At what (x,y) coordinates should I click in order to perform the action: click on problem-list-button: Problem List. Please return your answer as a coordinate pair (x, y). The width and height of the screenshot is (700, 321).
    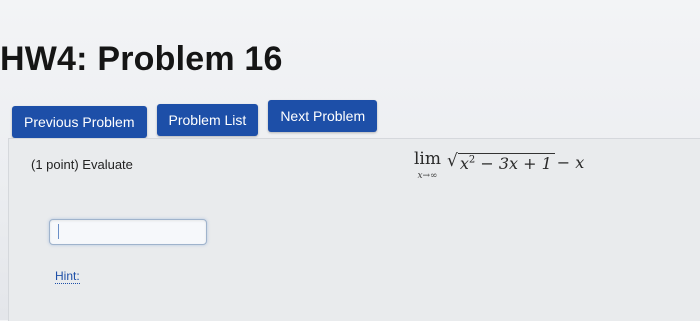
    Looking at the image, I should click on (207, 120).